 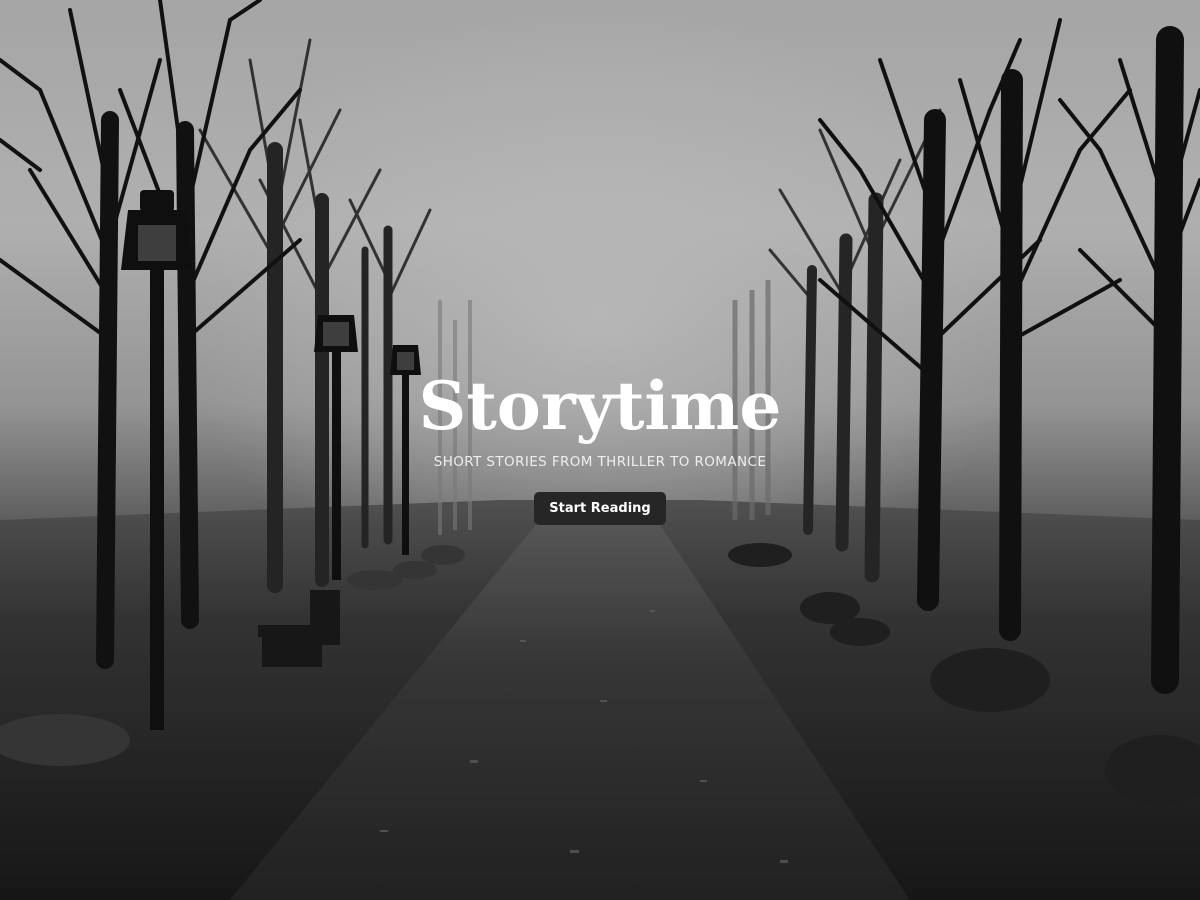 What do you see at coordinates (600, 508) in the screenshot?
I see `start-reading-button: Start Reading` at bounding box center [600, 508].